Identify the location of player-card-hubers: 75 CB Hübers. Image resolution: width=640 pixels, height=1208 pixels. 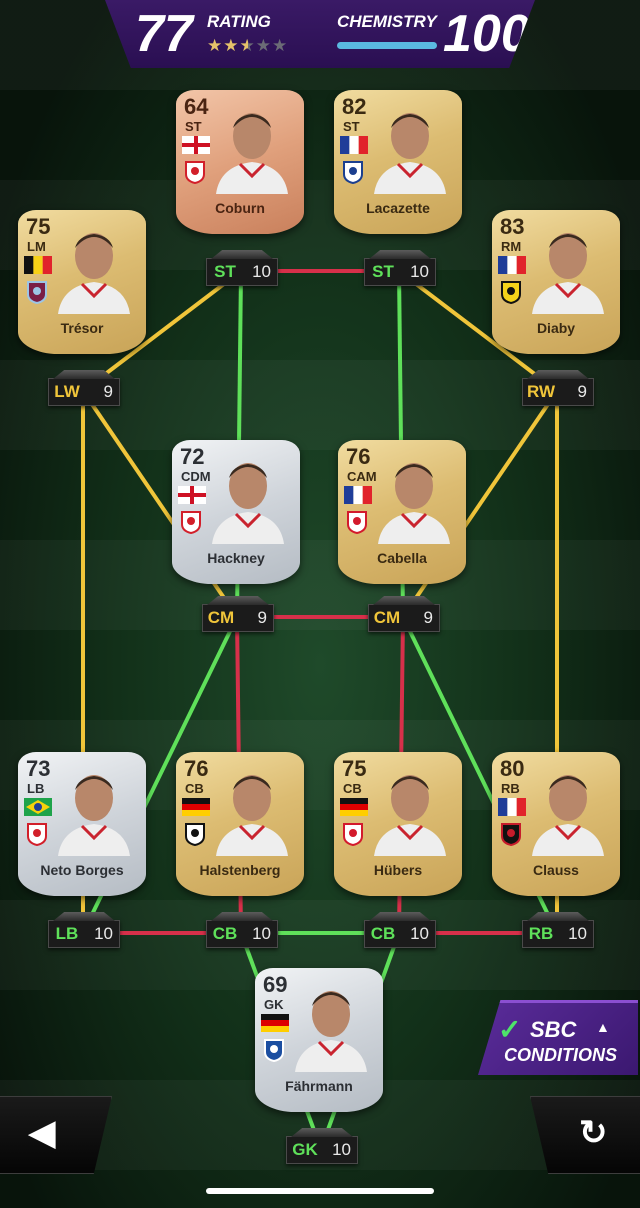
(398, 824).